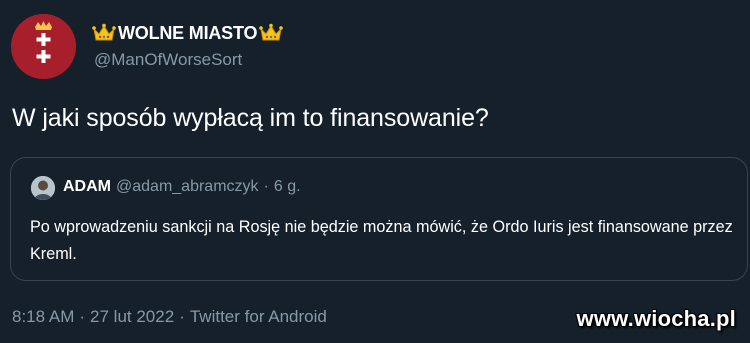 This screenshot has width=750, height=343. What do you see at coordinates (187, 186) in the screenshot?
I see `quoted-author-handle: @adam_abramczyk` at bounding box center [187, 186].